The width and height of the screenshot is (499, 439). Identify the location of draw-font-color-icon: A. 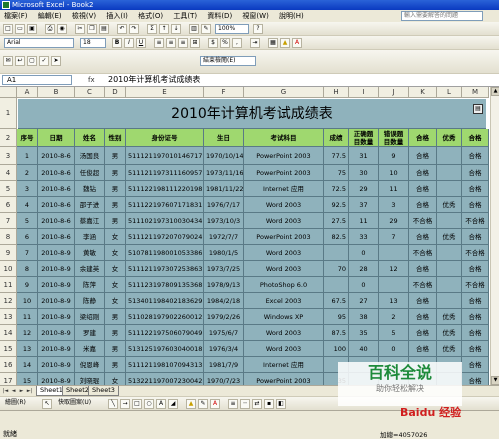
(215, 404).